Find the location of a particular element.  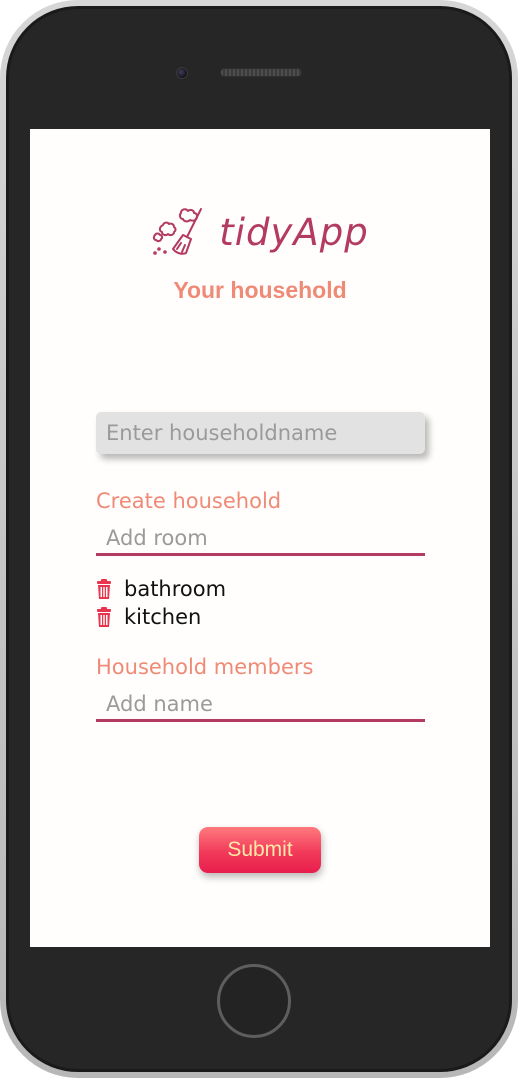

room-list: bathroom kitchen is located at coordinates (161, 603).